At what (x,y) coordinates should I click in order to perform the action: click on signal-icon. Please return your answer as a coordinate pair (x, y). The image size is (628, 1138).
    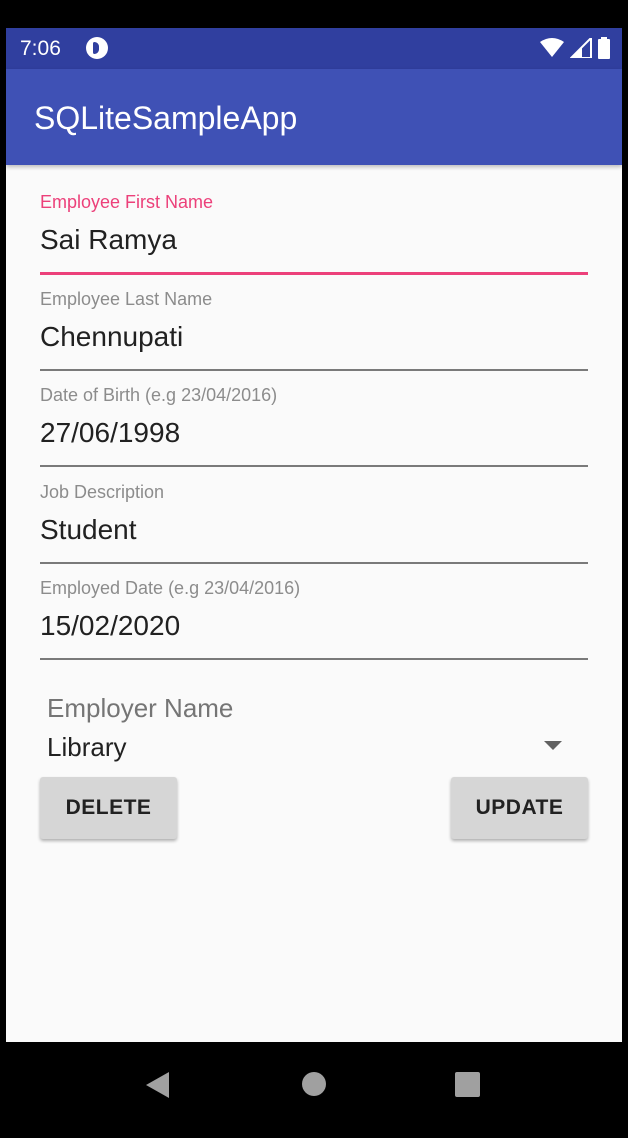
    Looking at the image, I should click on (581, 48).